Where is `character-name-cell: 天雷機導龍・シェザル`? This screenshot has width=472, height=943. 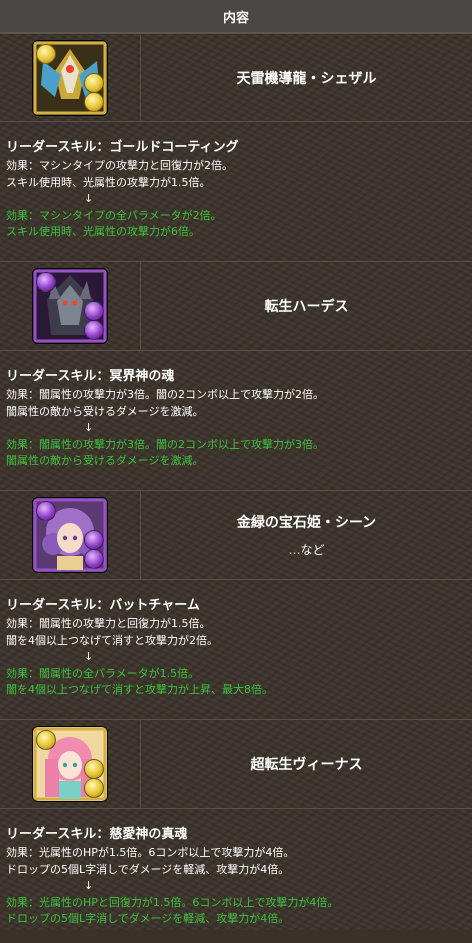
character-name-cell: 天雷機導龍・シェザル is located at coordinates (306, 77).